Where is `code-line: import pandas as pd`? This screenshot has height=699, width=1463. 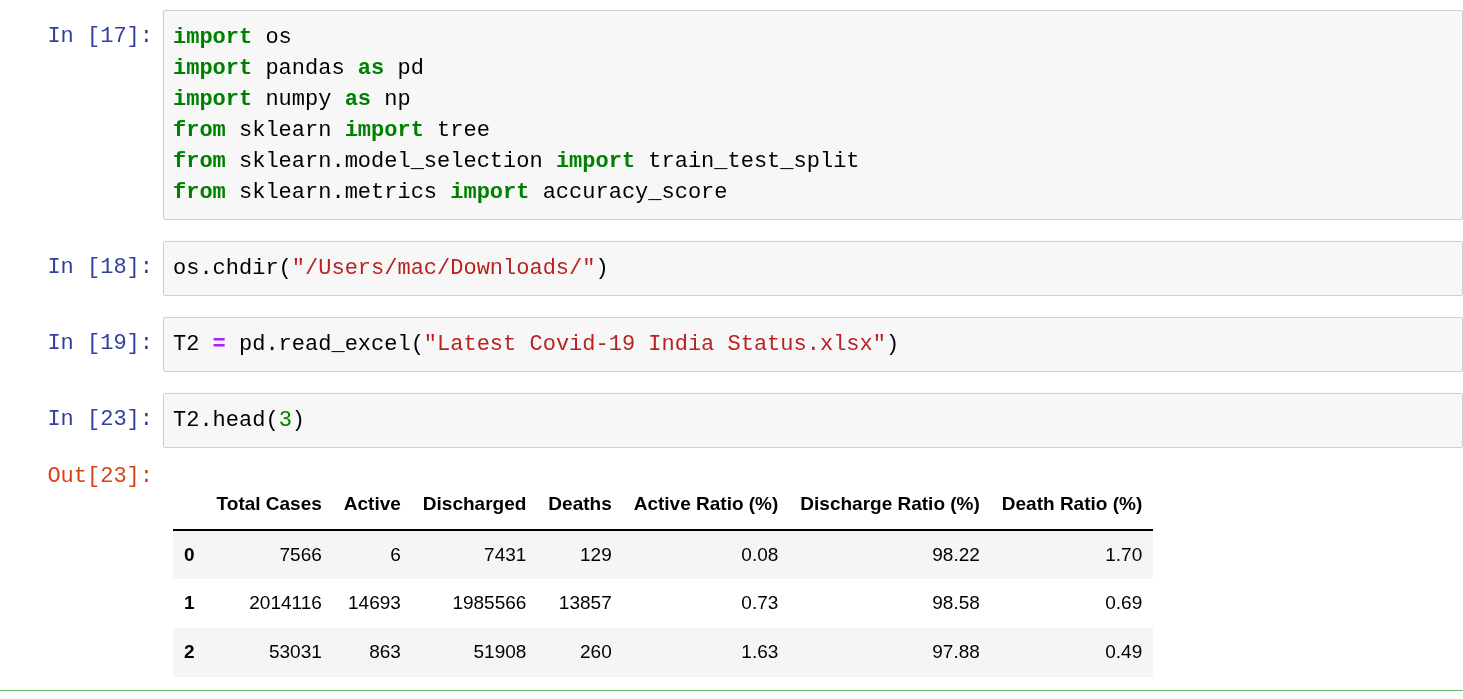 code-line: import pandas as pd is located at coordinates (298, 69).